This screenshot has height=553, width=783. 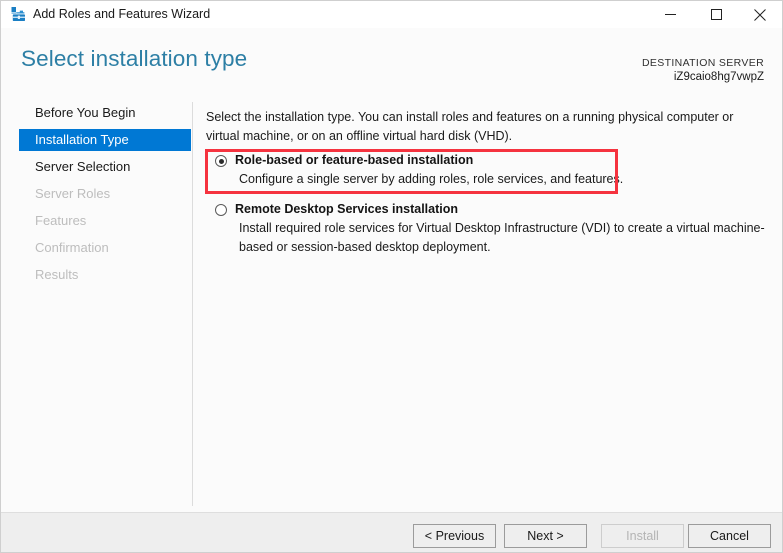 What do you see at coordinates (454, 536) in the screenshot?
I see `previous-button: < Previous` at bounding box center [454, 536].